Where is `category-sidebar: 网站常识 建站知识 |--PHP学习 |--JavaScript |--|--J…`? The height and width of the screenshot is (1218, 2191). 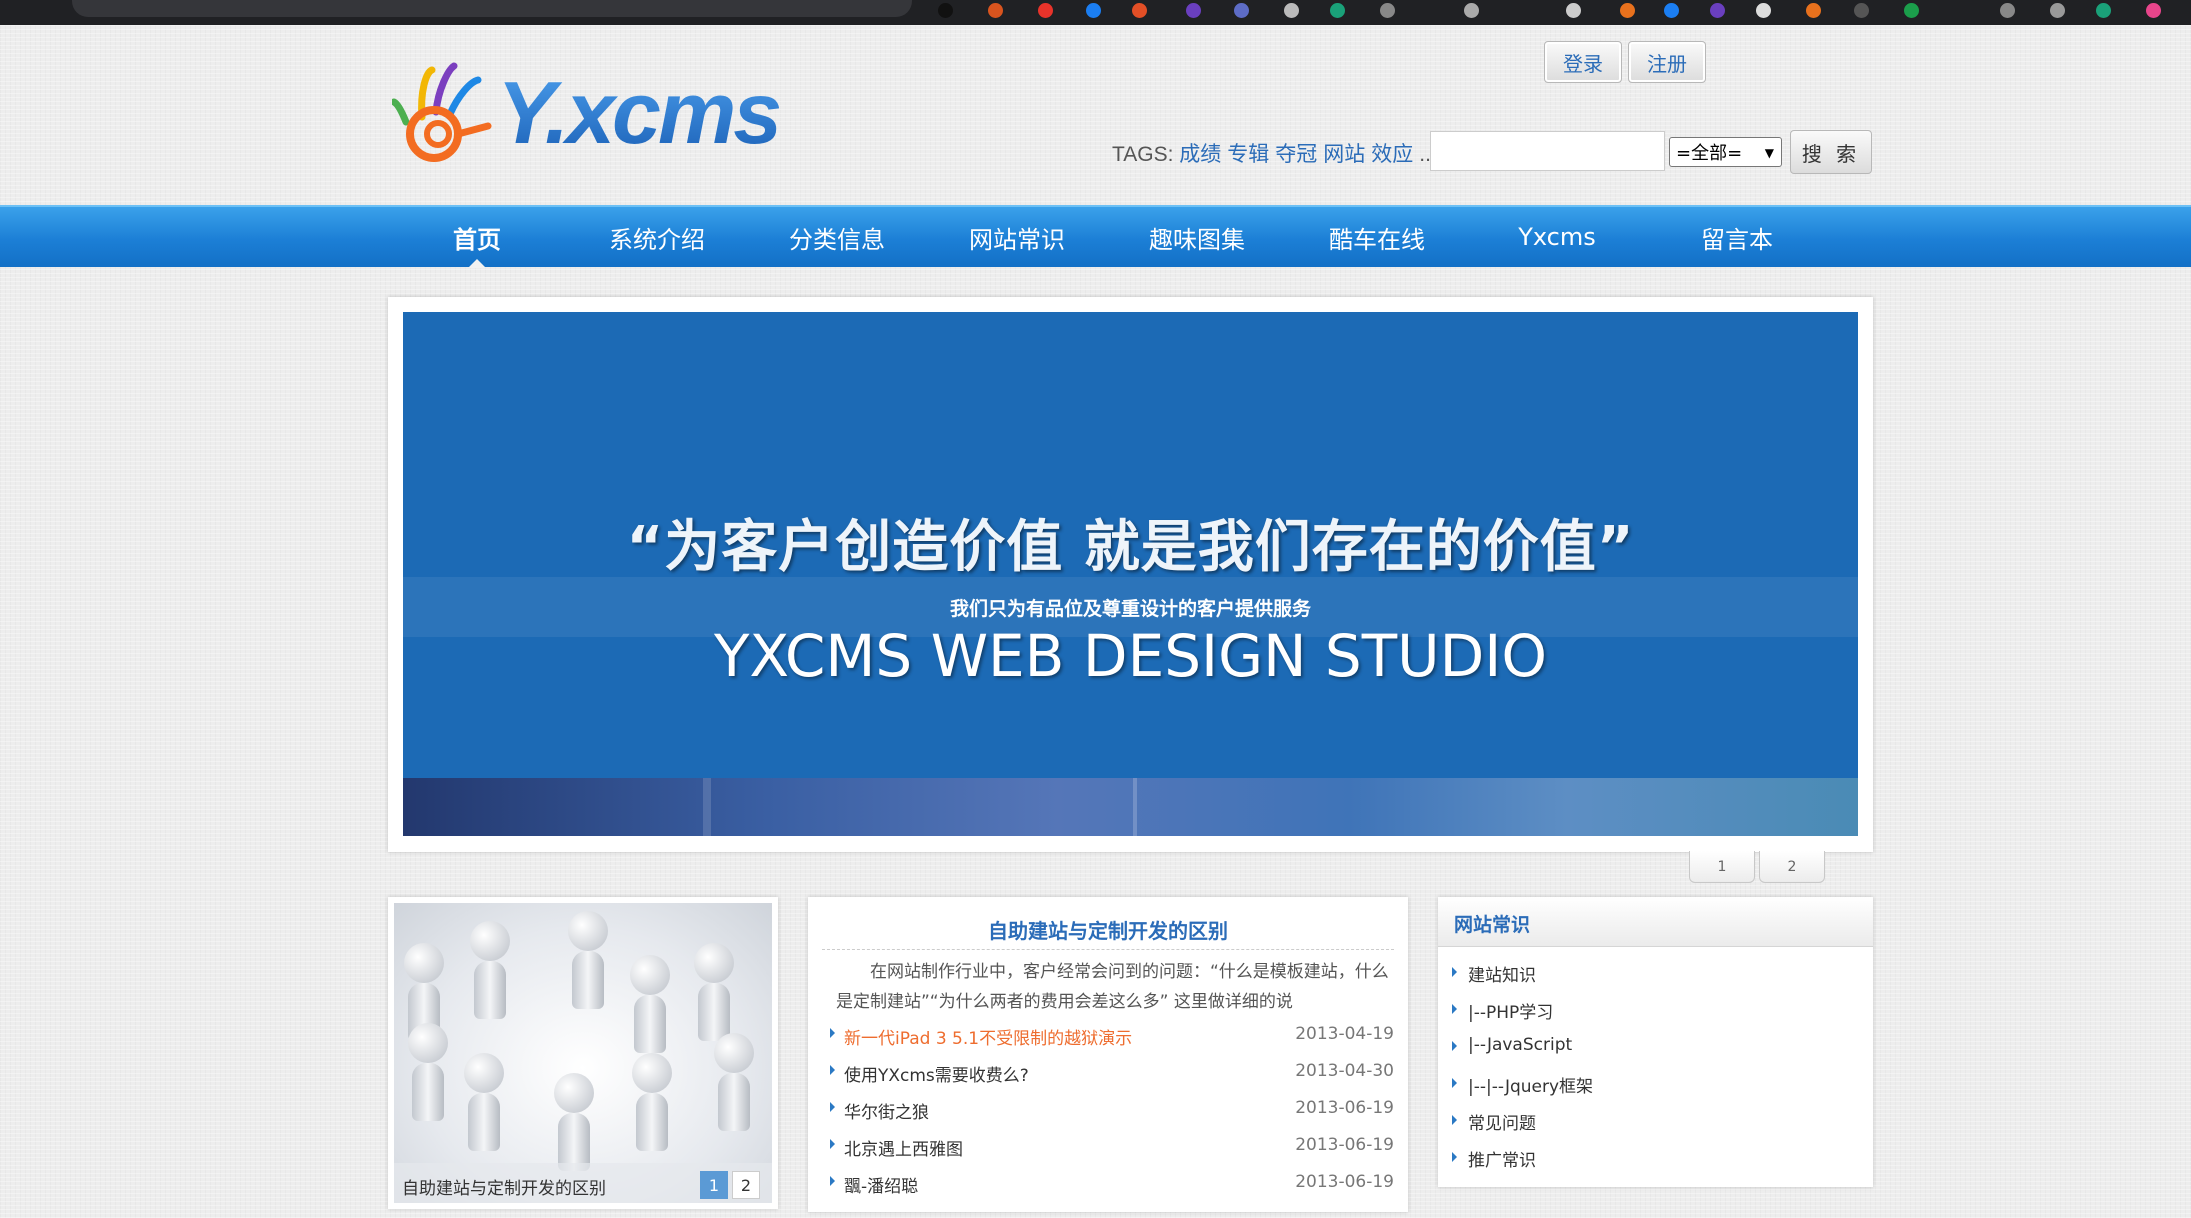
category-sidebar: 网站常识 建站知识 |--PHP学习 |--JavaScript |--|--J… is located at coordinates (1655, 1042).